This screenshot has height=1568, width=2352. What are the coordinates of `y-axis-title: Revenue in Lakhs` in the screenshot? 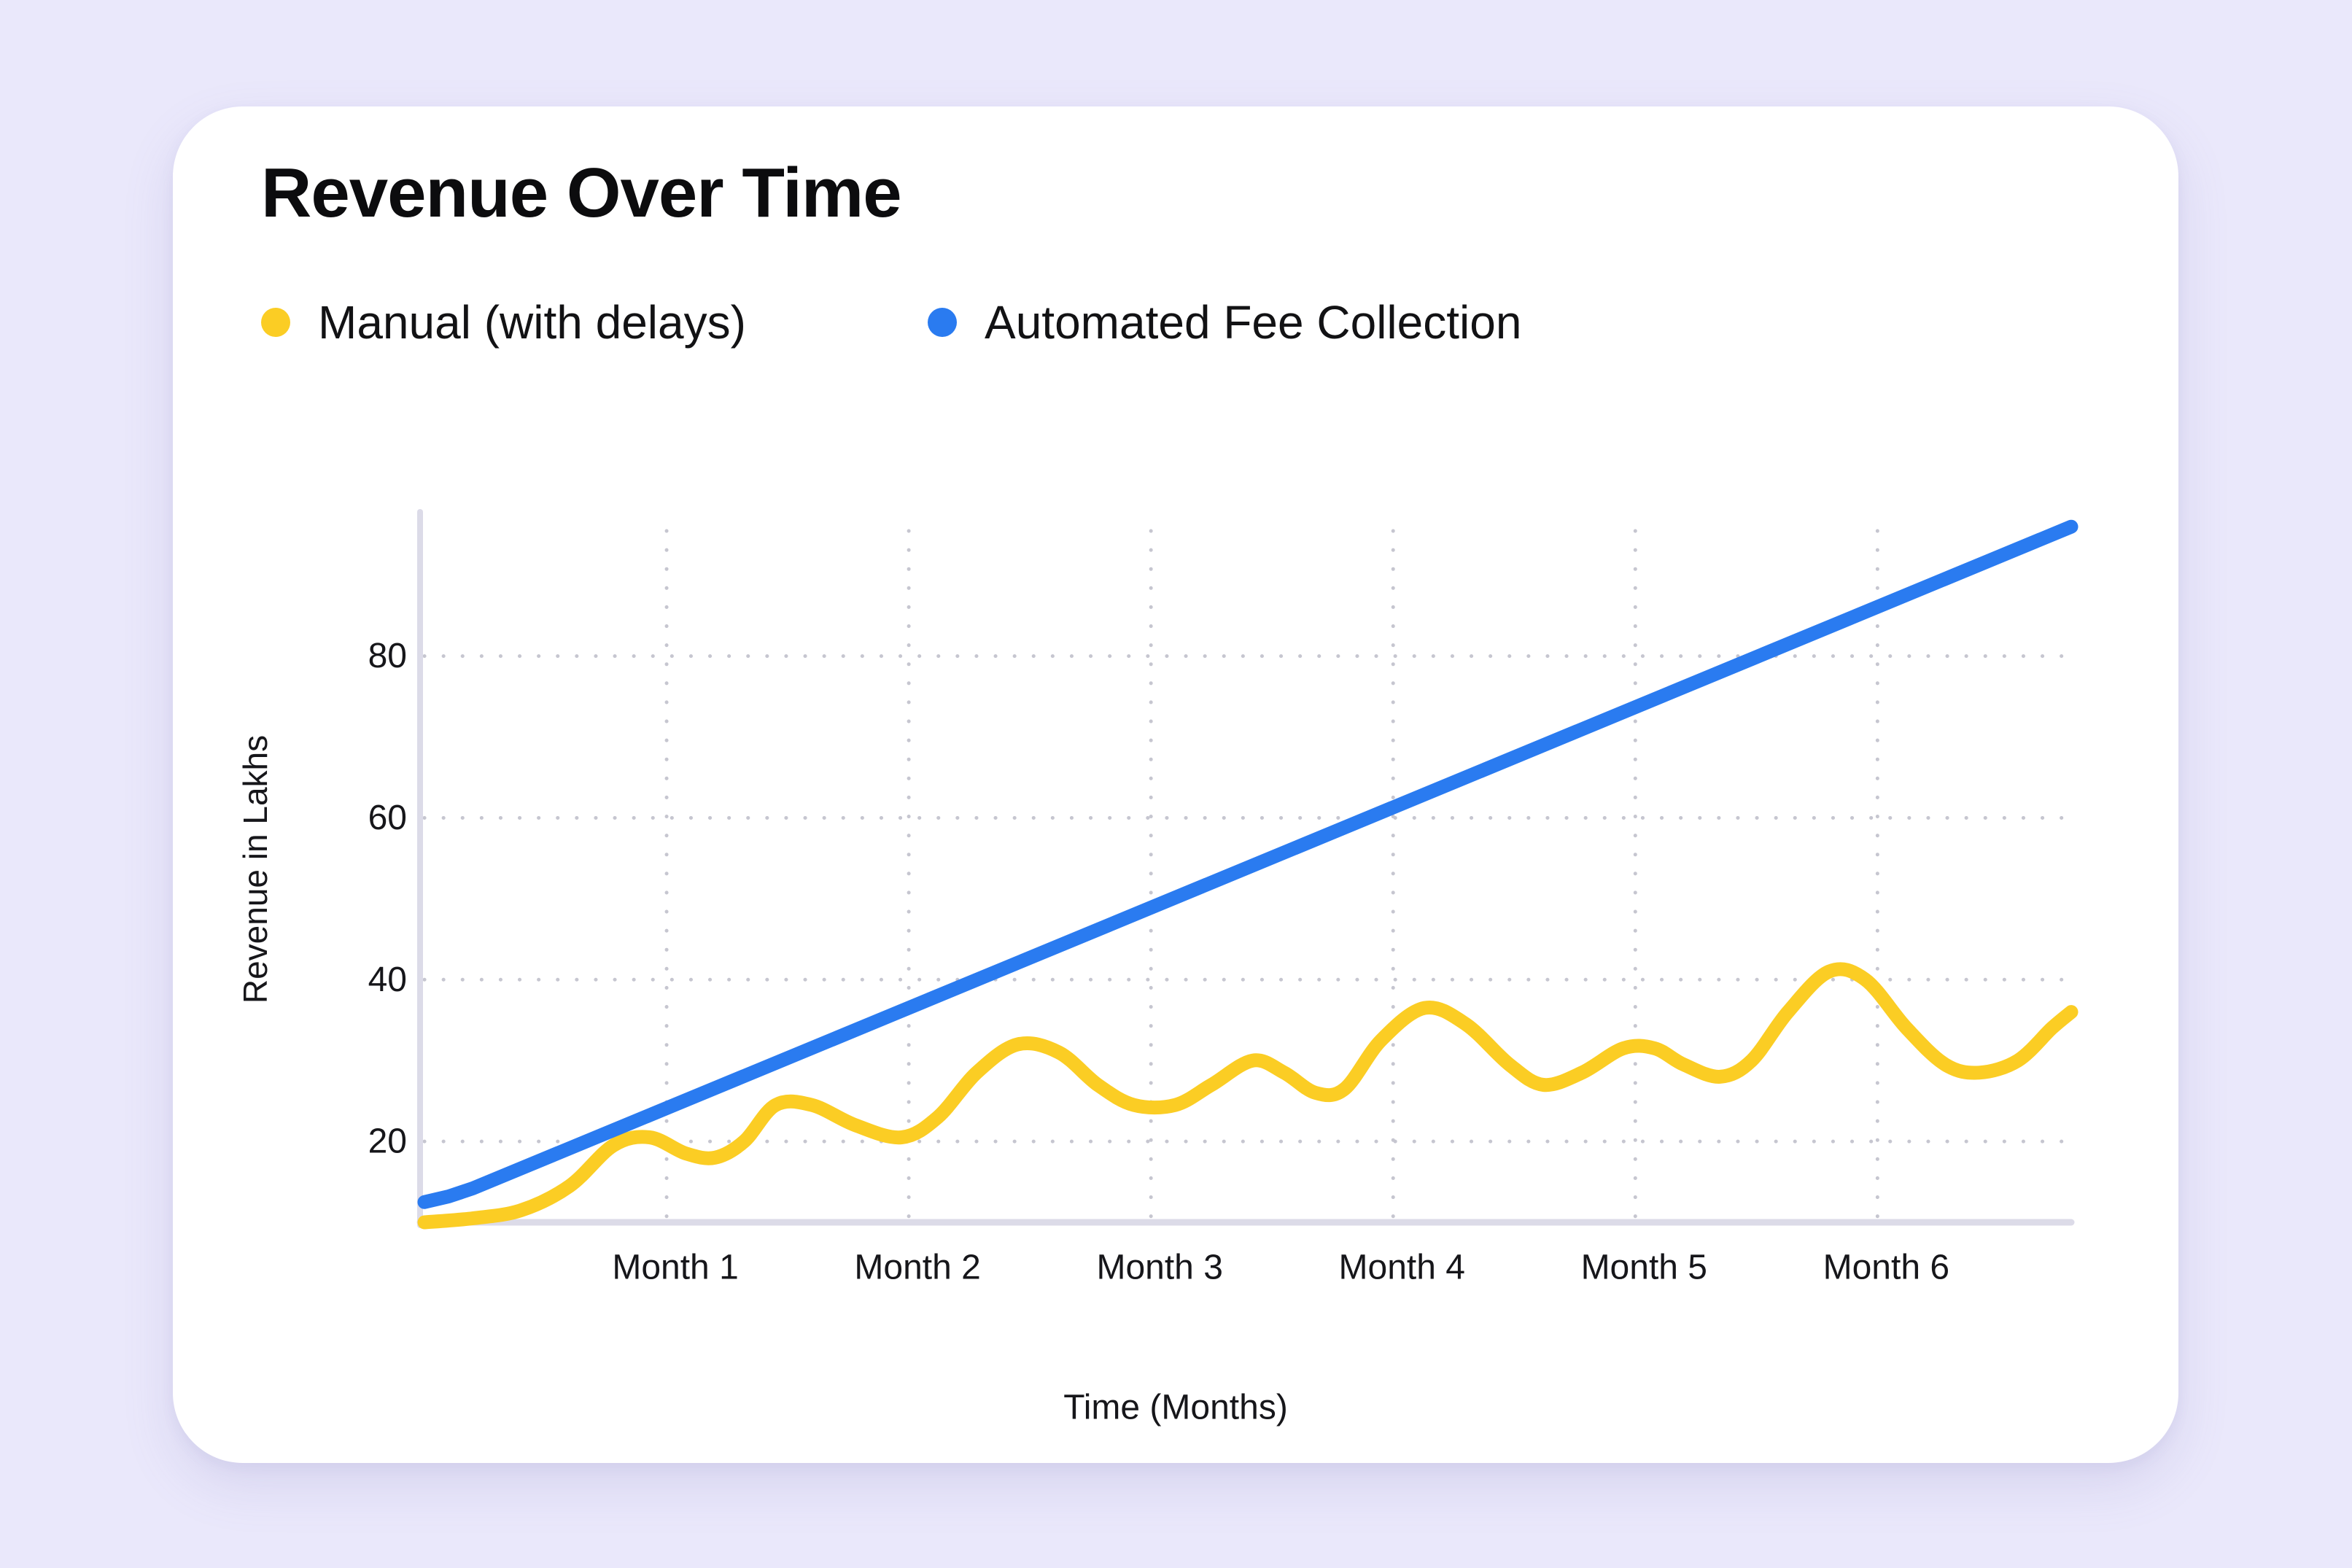 It's located at (255, 869).